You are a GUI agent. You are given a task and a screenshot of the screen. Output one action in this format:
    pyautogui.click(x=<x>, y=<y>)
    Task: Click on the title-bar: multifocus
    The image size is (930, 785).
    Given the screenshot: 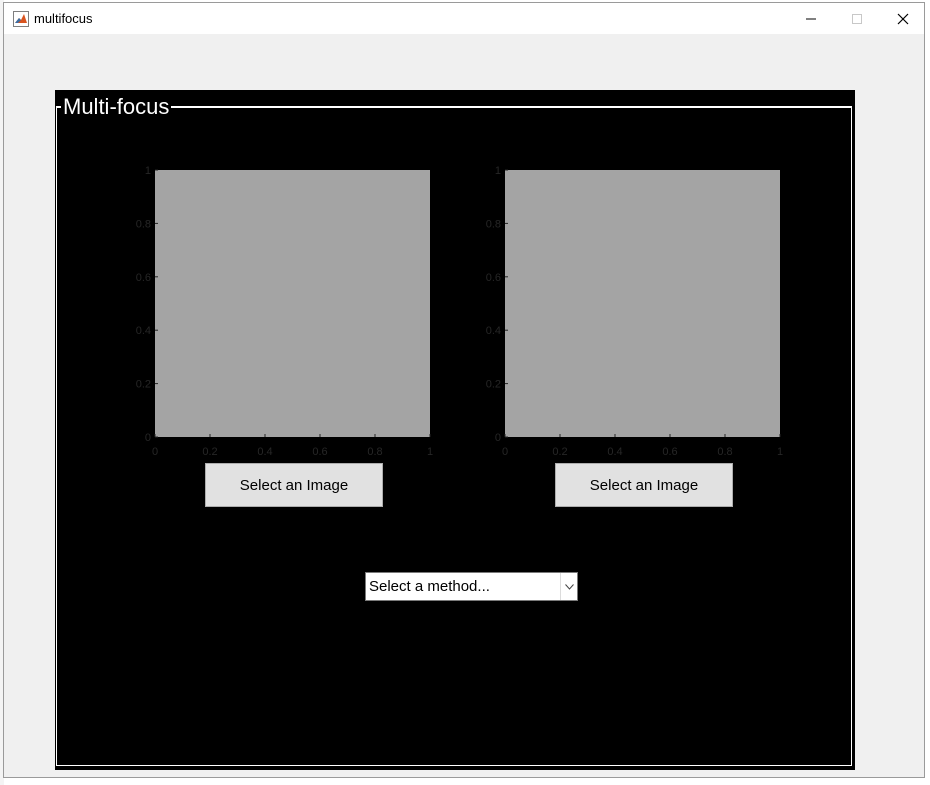 What is the action you would take?
    pyautogui.click(x=464, y=18)
    